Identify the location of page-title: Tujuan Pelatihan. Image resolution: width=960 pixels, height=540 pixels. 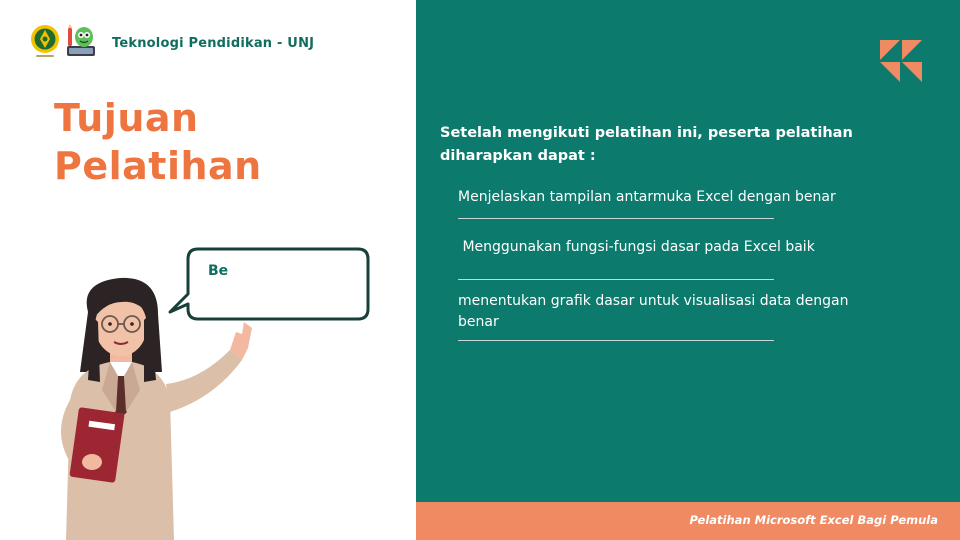
(158, 142).